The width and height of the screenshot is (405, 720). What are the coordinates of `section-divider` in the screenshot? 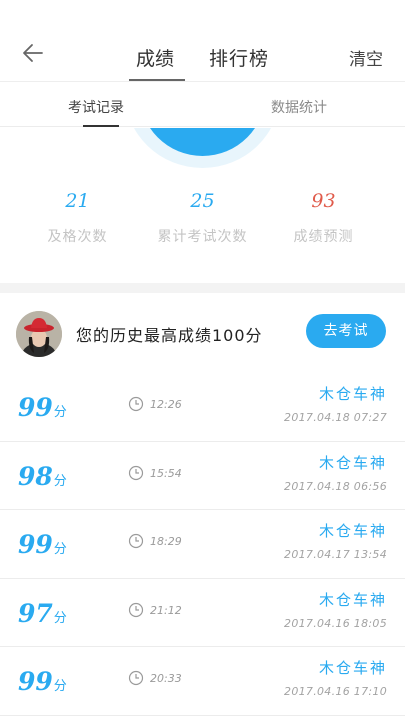 It's located at (202, 288).